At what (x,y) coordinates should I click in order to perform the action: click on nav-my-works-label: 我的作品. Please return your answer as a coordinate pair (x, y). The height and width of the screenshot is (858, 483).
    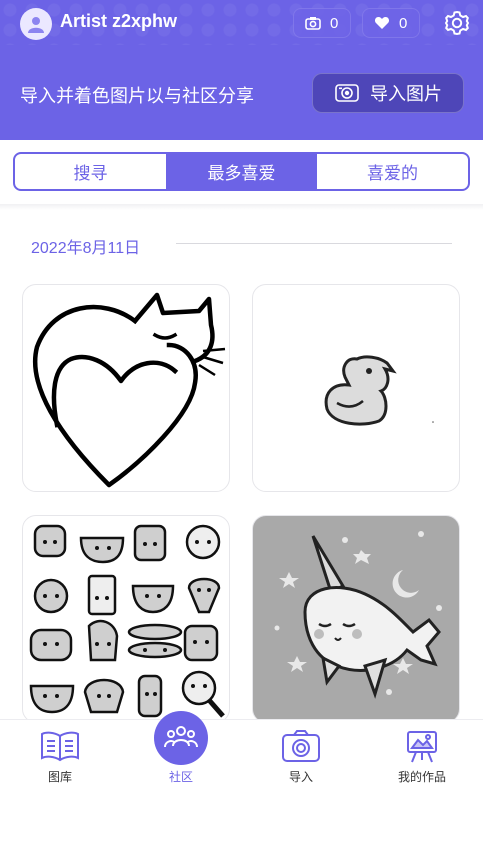
    Looking at the image, I should click on (421, 777).